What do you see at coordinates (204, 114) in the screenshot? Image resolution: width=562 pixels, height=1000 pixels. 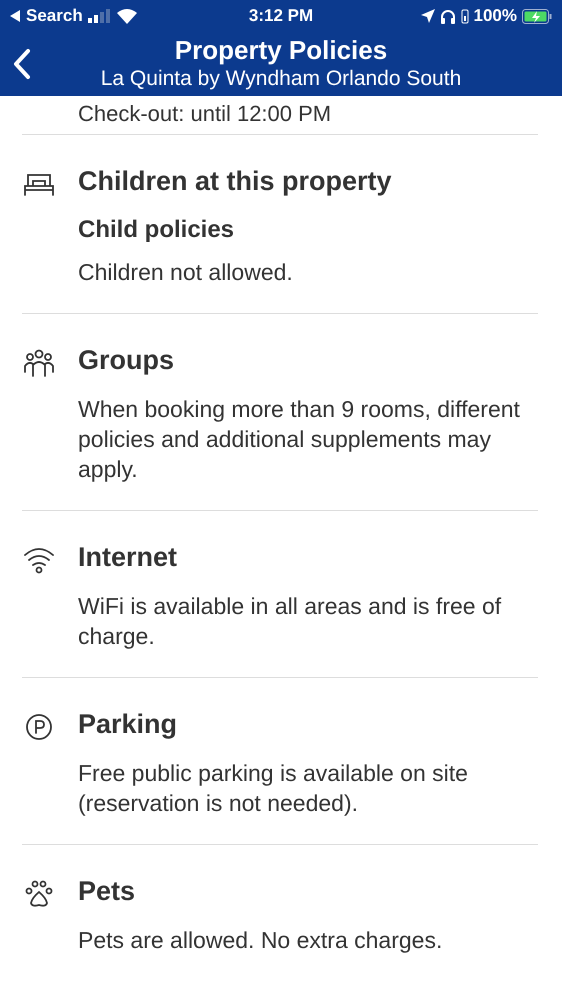 I see `policy-text: Check-out: until 12:00 PM` at bounding box center [204, 114].